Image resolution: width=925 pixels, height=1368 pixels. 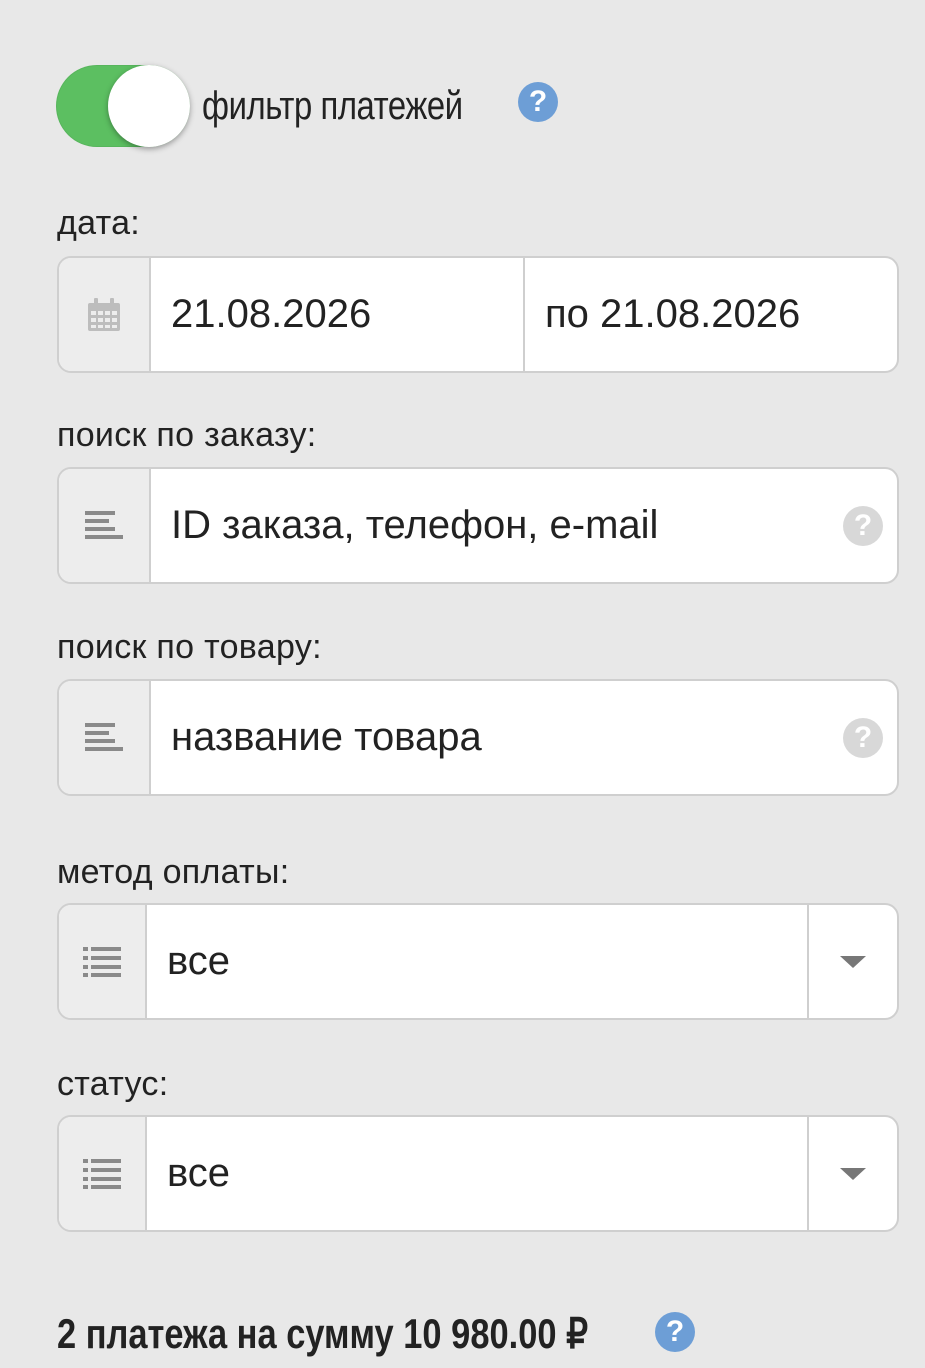 What do you see at coordinates (99, 223) in the screenshot?
I see `date-label: дата:` at bounding box center [99, 223].